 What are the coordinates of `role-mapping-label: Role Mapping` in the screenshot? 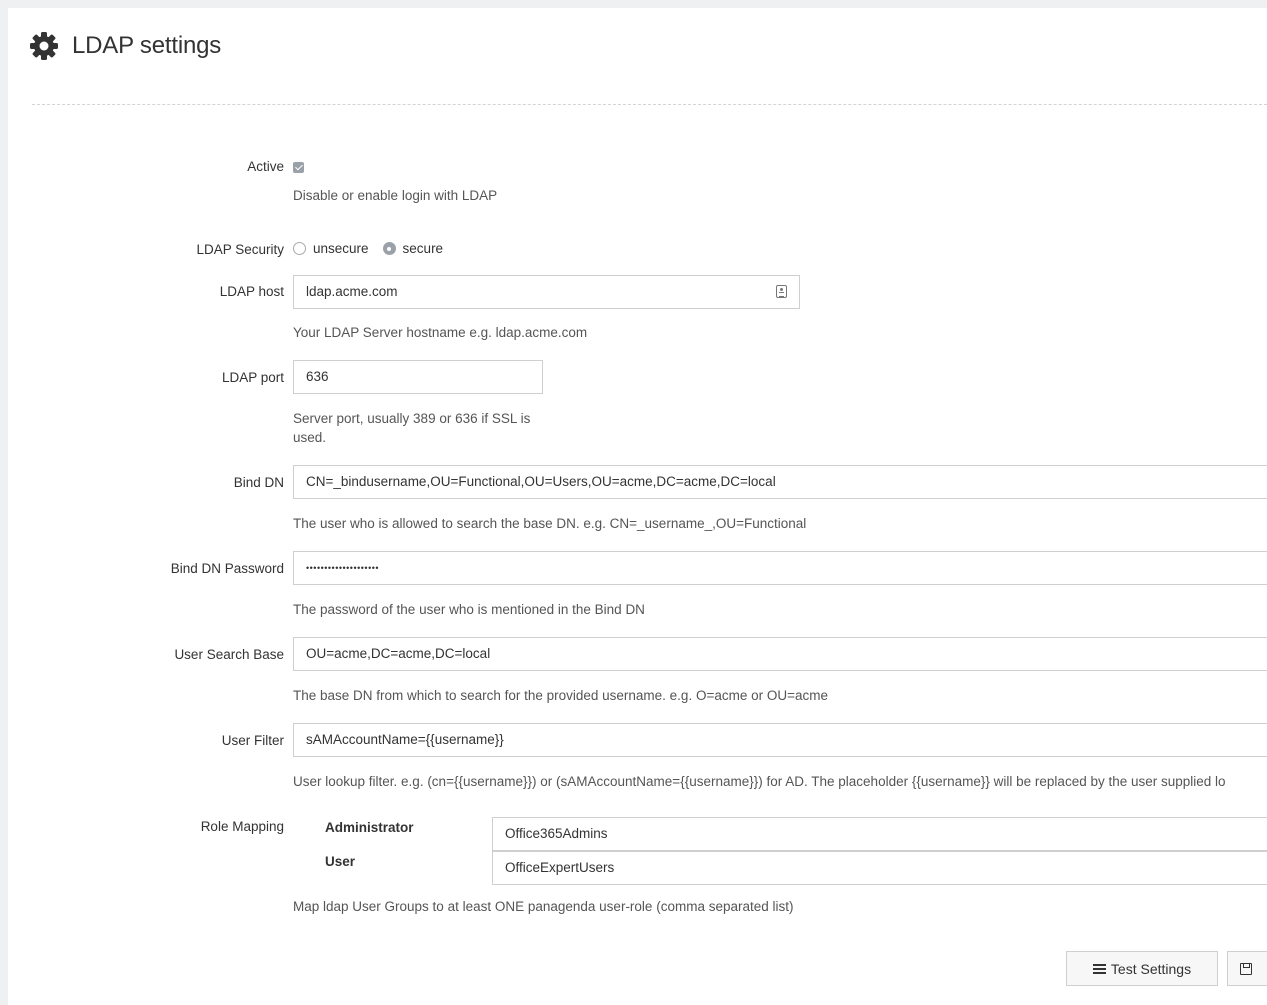 It's located at (242, 826).